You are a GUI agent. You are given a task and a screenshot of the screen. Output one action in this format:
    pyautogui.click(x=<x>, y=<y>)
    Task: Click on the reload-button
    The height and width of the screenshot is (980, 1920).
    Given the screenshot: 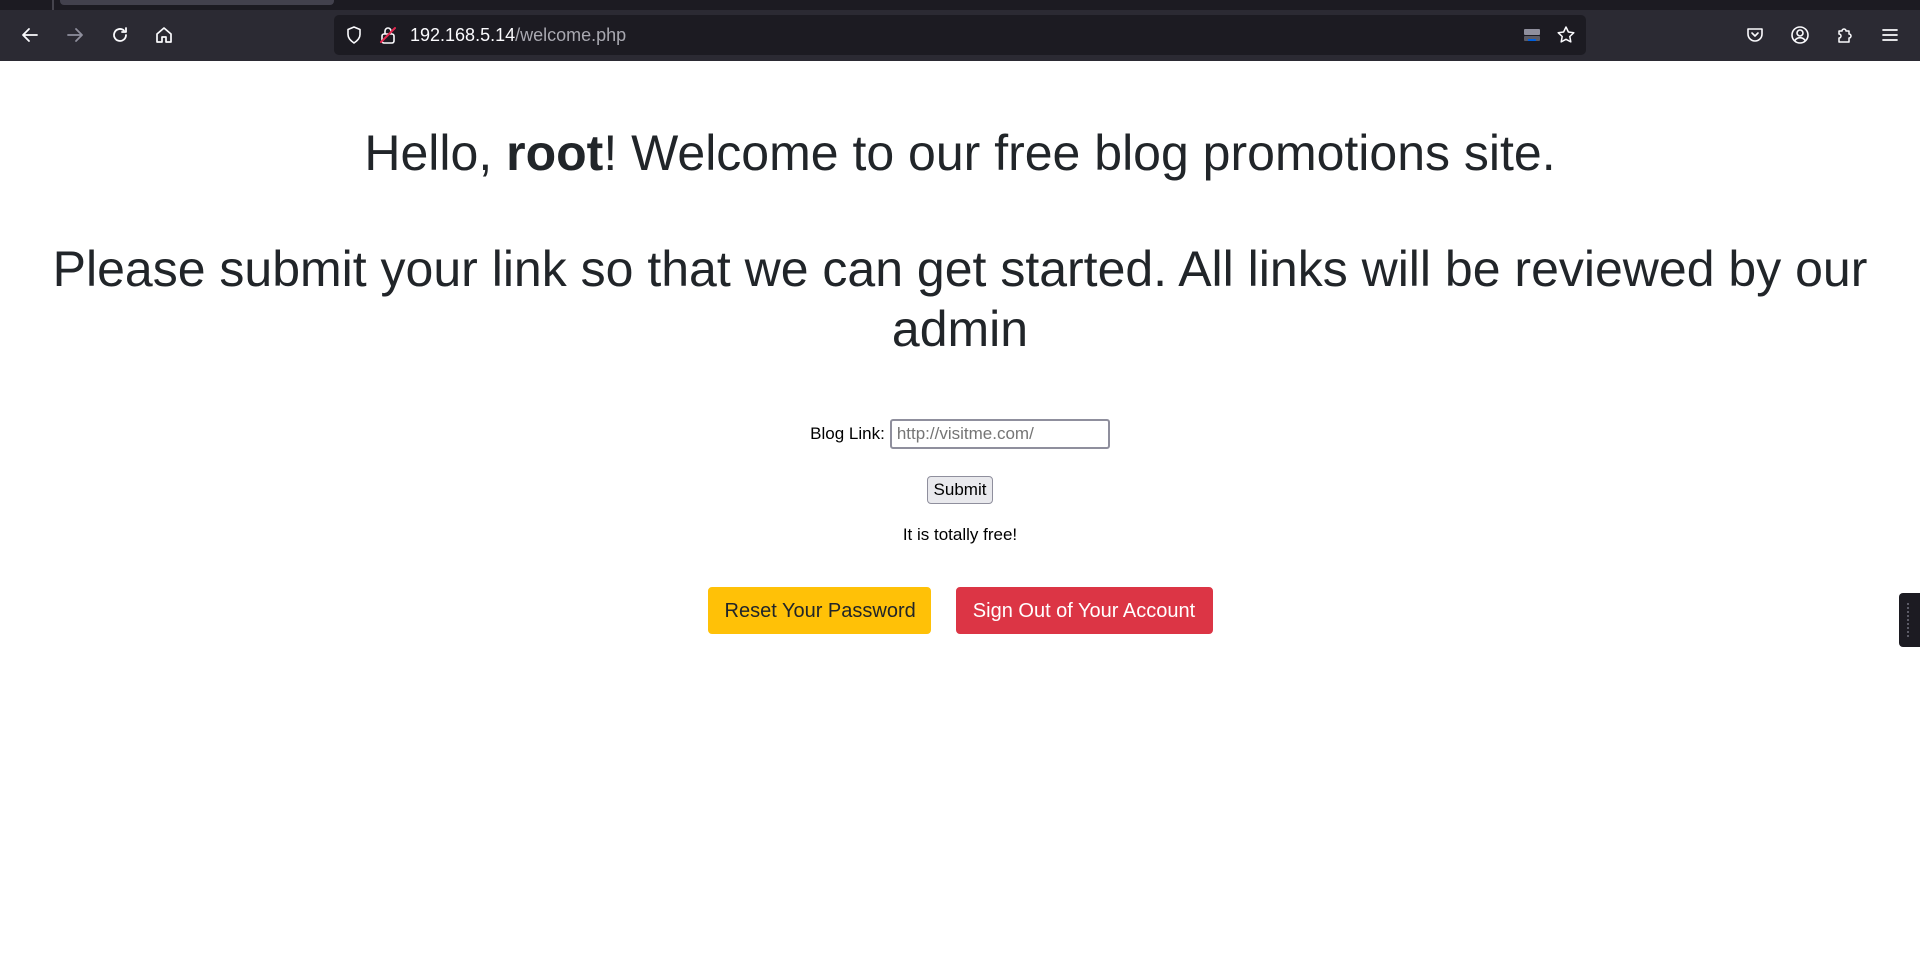 What is the action you would take?
    pyautogui.click(x=120, y=35)
    